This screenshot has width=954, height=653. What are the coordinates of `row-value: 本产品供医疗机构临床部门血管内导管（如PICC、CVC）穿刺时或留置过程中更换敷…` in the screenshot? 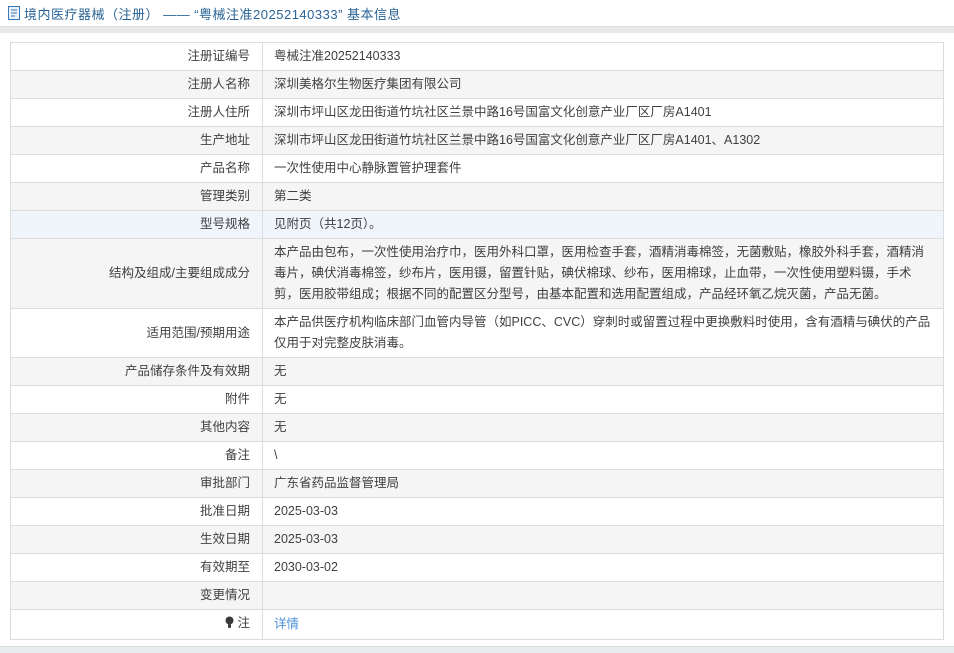 It's located at (603, 333).